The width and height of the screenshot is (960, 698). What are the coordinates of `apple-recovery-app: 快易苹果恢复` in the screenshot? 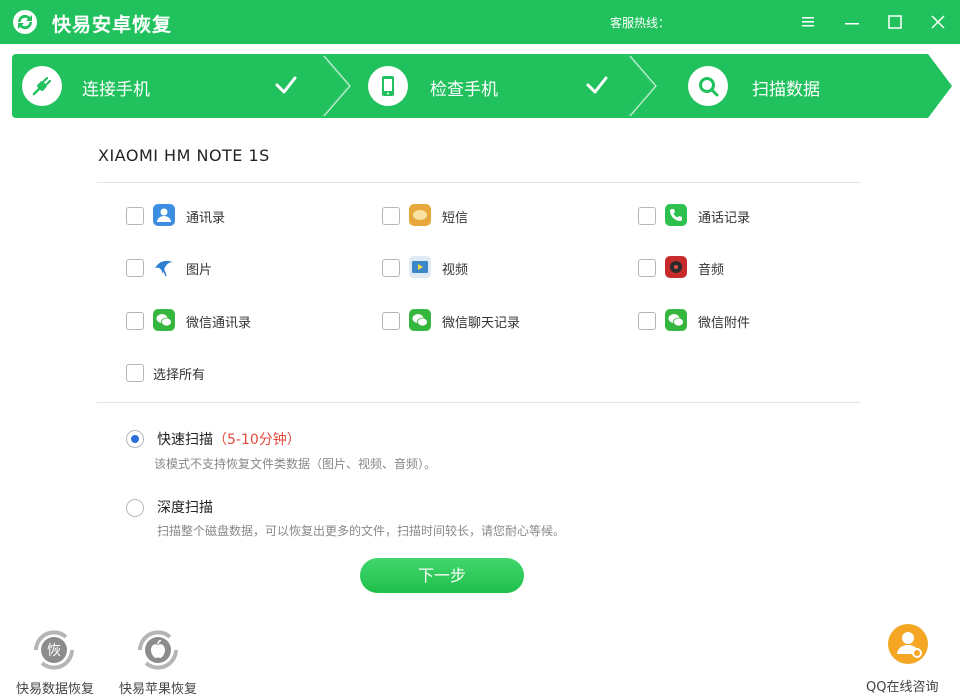 It's located at (162, 661).